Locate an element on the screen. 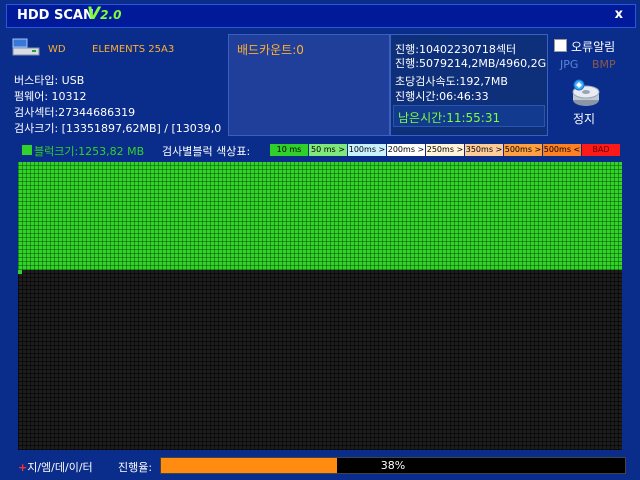 This screenshot has width=640, height=480. jpg-option: JPG is located at coordinates (569, 64).